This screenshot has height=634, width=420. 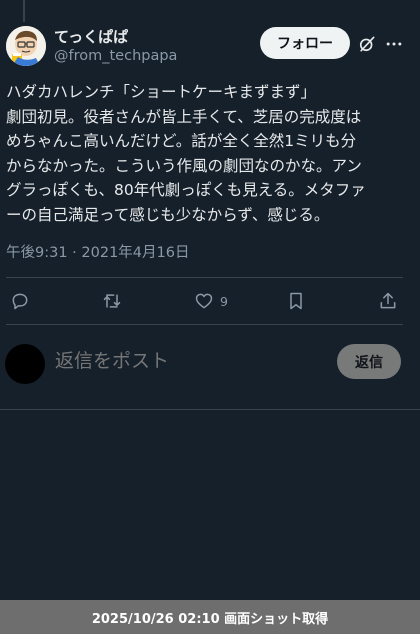 I want to click on like-count: 9, so click(x=224, y=301).